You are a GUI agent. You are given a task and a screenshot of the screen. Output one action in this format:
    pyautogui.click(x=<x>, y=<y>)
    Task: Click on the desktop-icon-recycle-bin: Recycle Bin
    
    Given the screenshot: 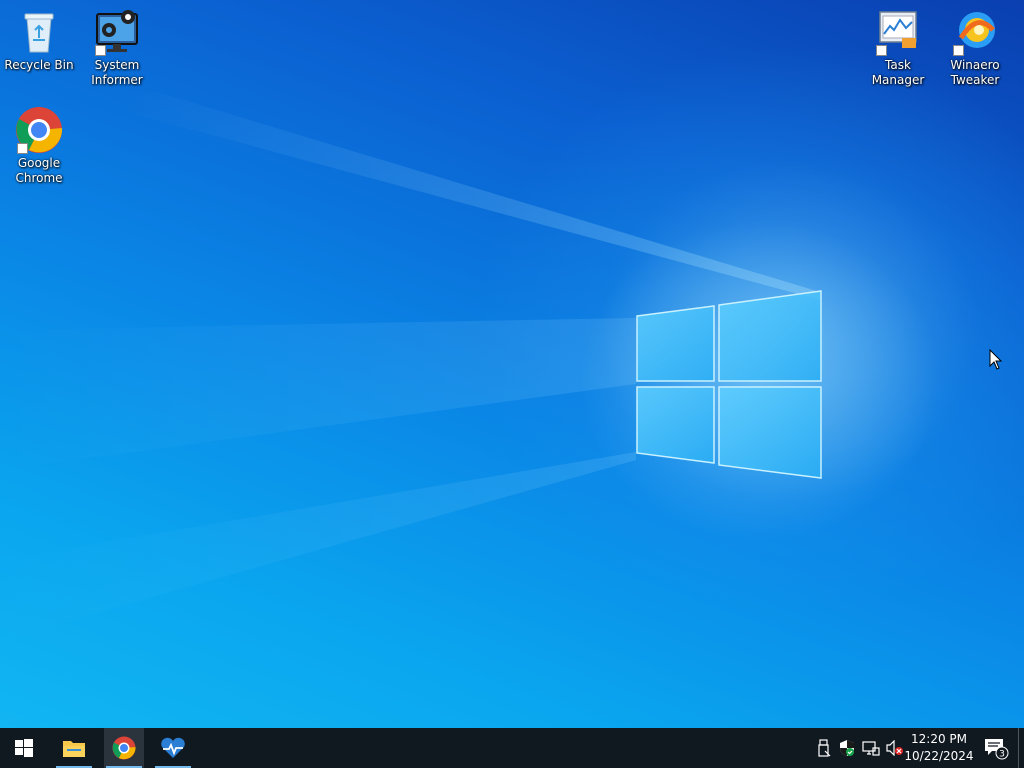 What is the action you would take?
    pyautogui.click(x=39, y=40)
    